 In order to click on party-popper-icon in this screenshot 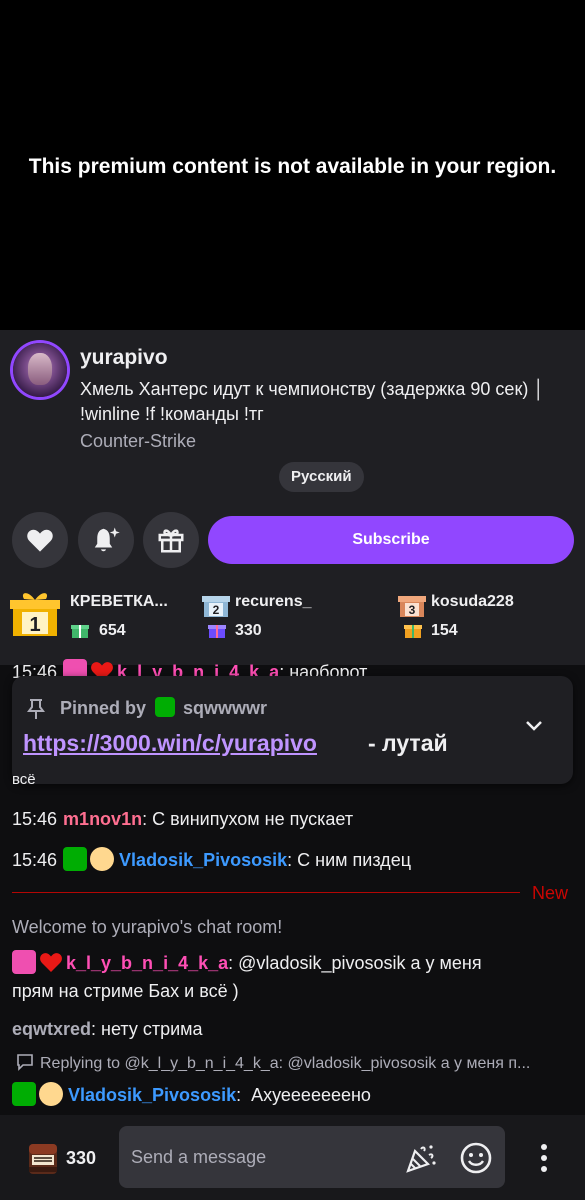, I will do `click(421, 1158)`.